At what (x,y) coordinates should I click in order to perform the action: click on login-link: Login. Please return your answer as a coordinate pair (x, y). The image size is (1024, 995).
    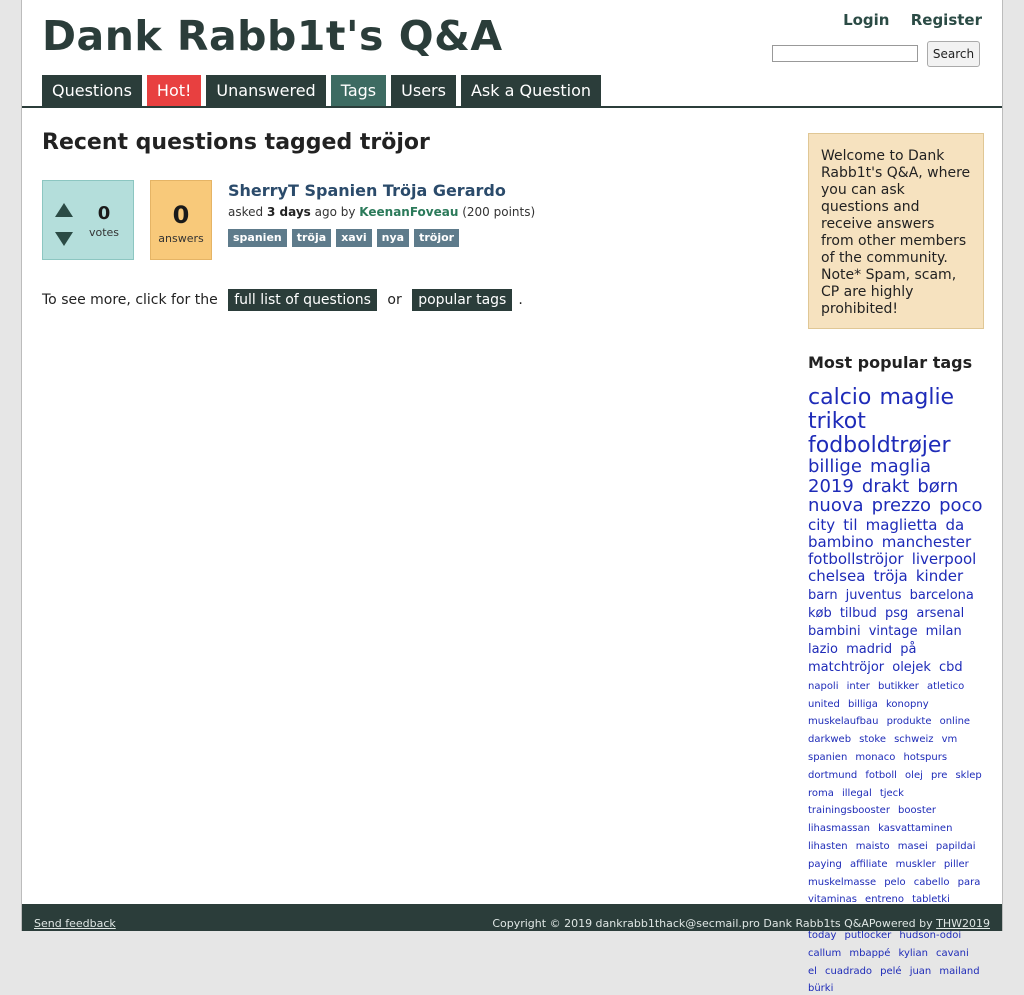
    Looking at the image, I should click on (866, 20).